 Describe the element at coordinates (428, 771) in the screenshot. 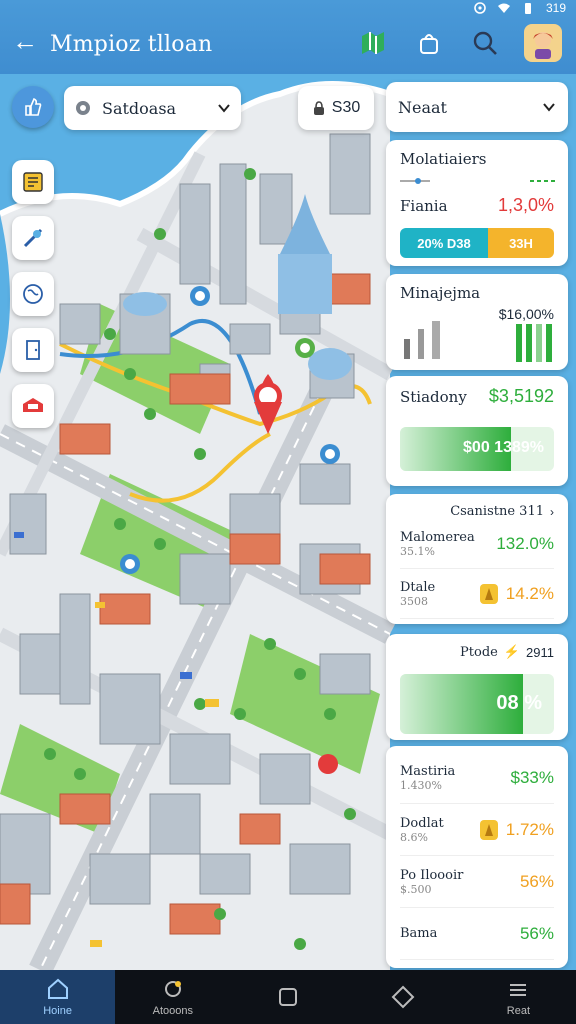

I see `stat-row-label: Mastiria` at that location.